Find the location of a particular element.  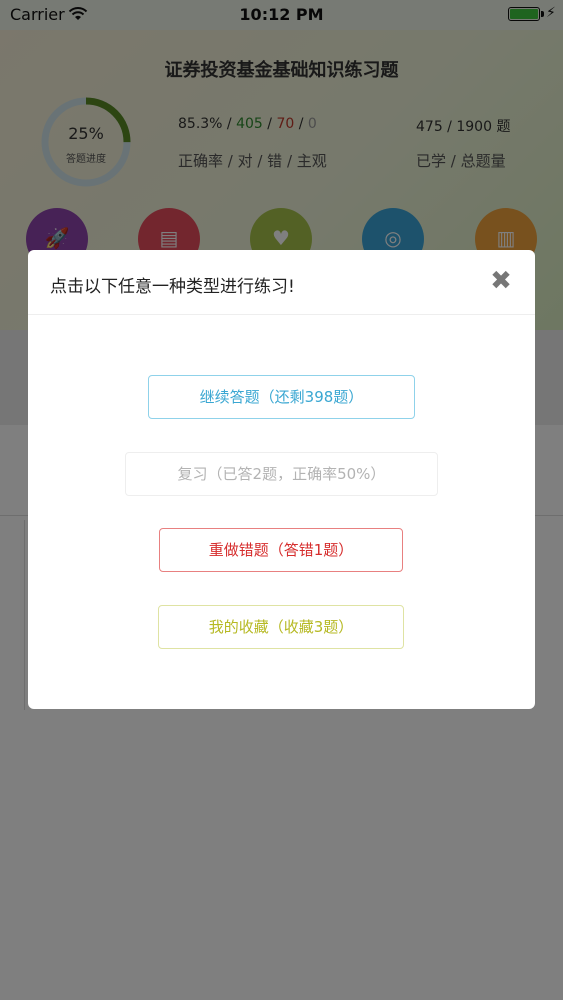

dialog-divider is located at coordinates (281, 314).